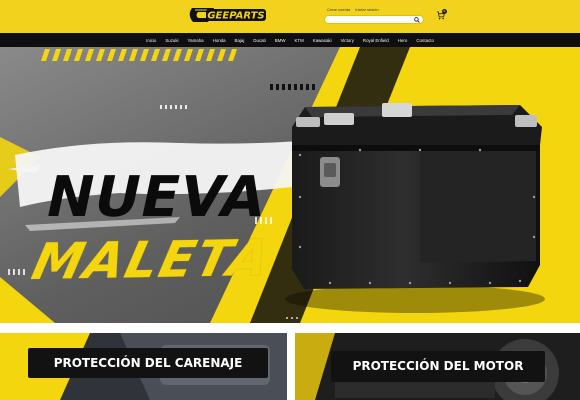  Describe the element at coordinates (347, 40) in the screenshot. I see `nav-item-victory: Victory` at that location.